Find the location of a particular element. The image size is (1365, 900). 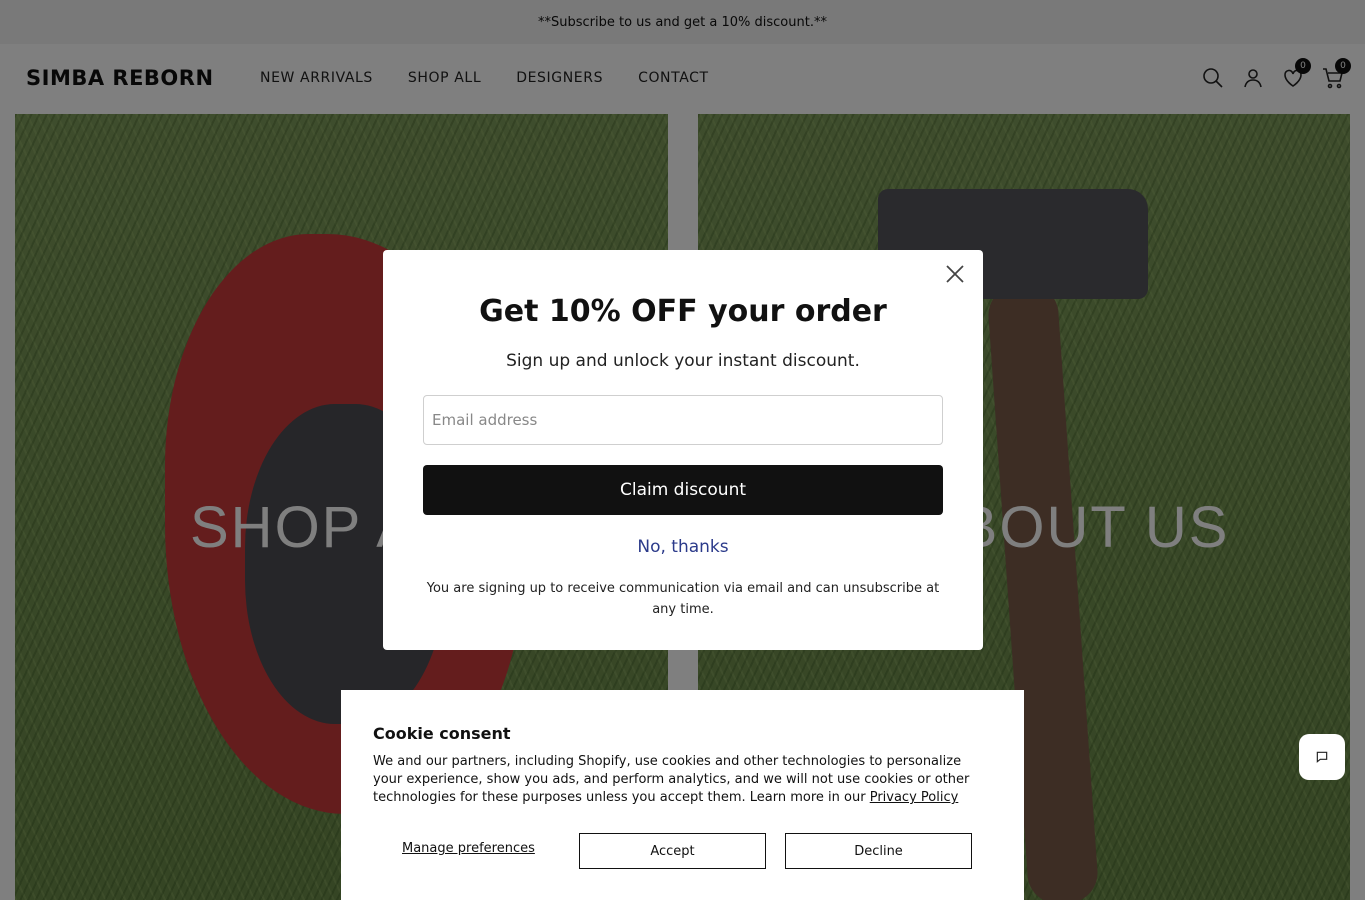

modal-title: Get 10% OFF your order is located at coordinates (683, 311).